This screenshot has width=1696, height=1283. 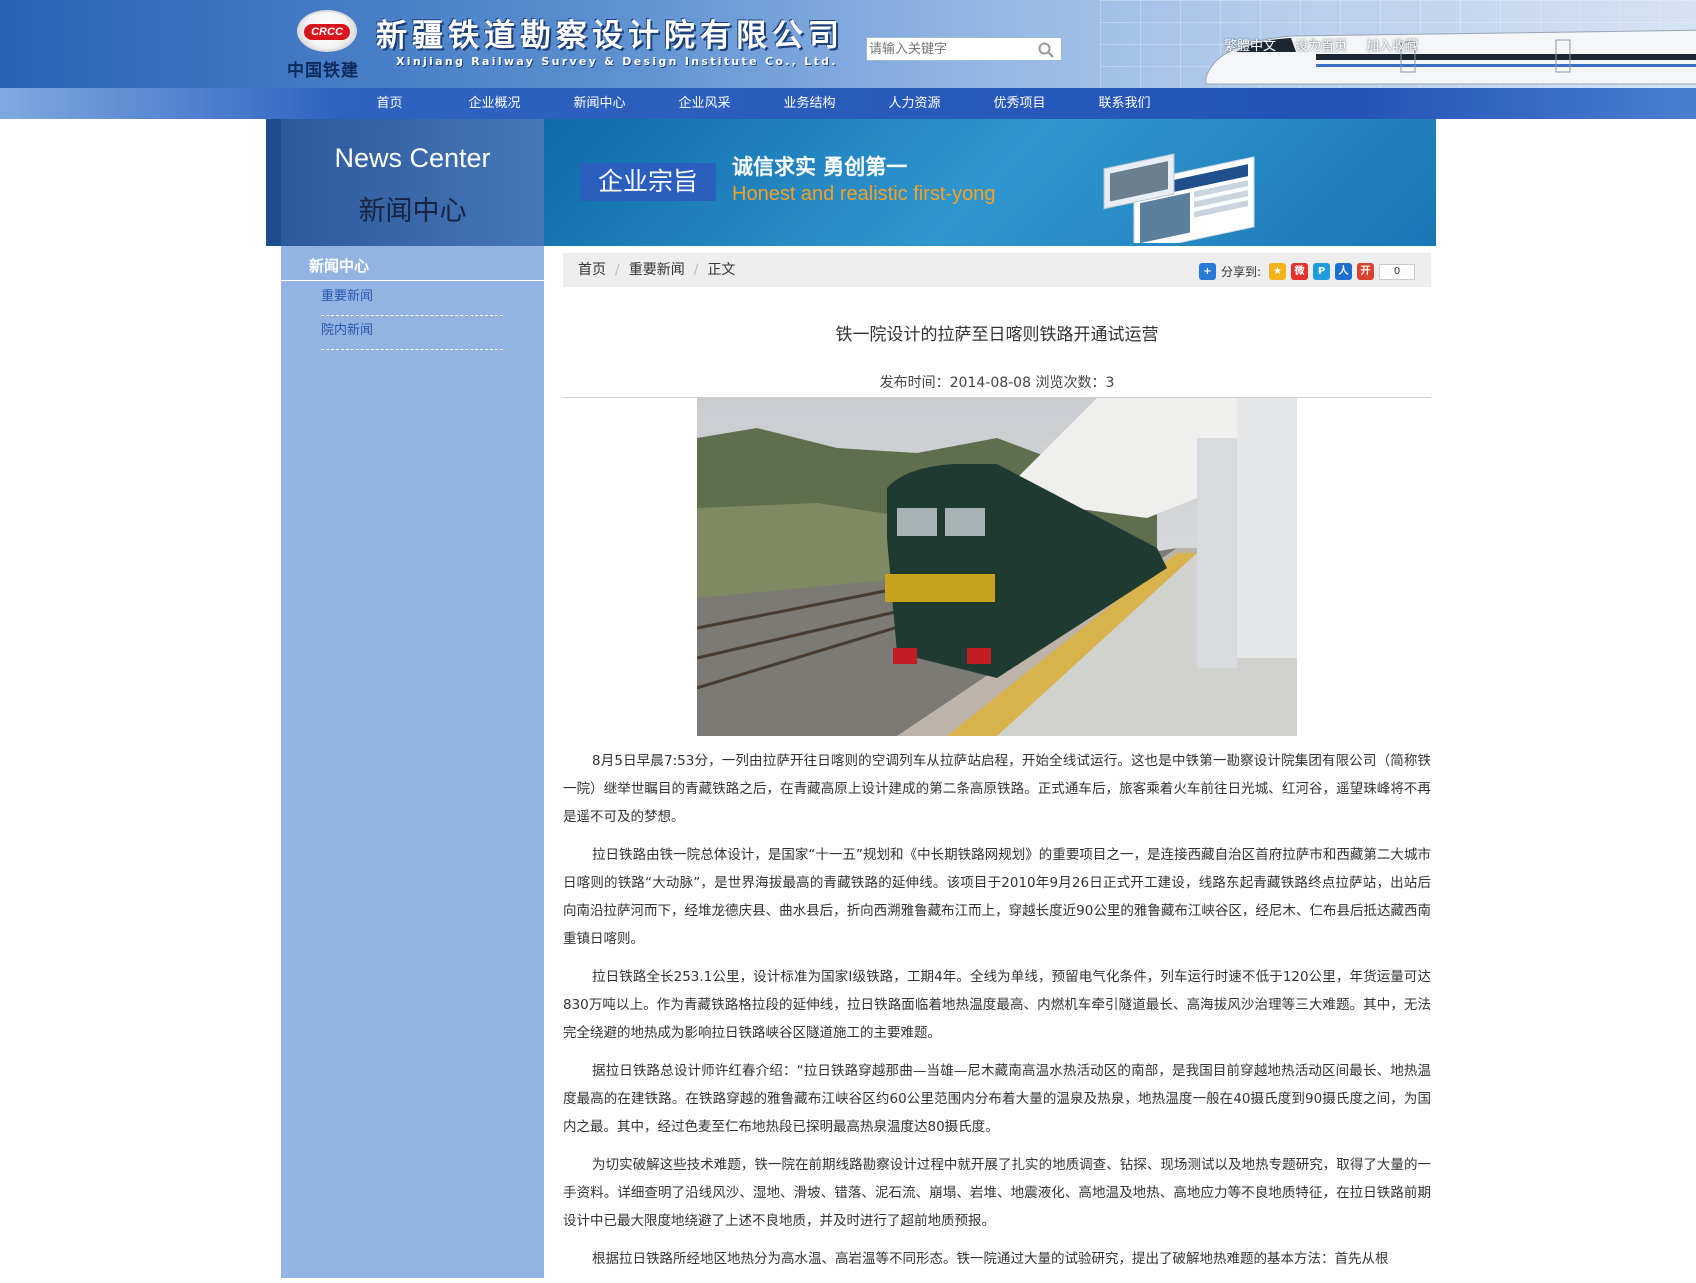 What do you see at coordinates (1321, 46) in the screenshot?
I see `link-set-homepage: 设为首页` at bounding box center [1321, 46].